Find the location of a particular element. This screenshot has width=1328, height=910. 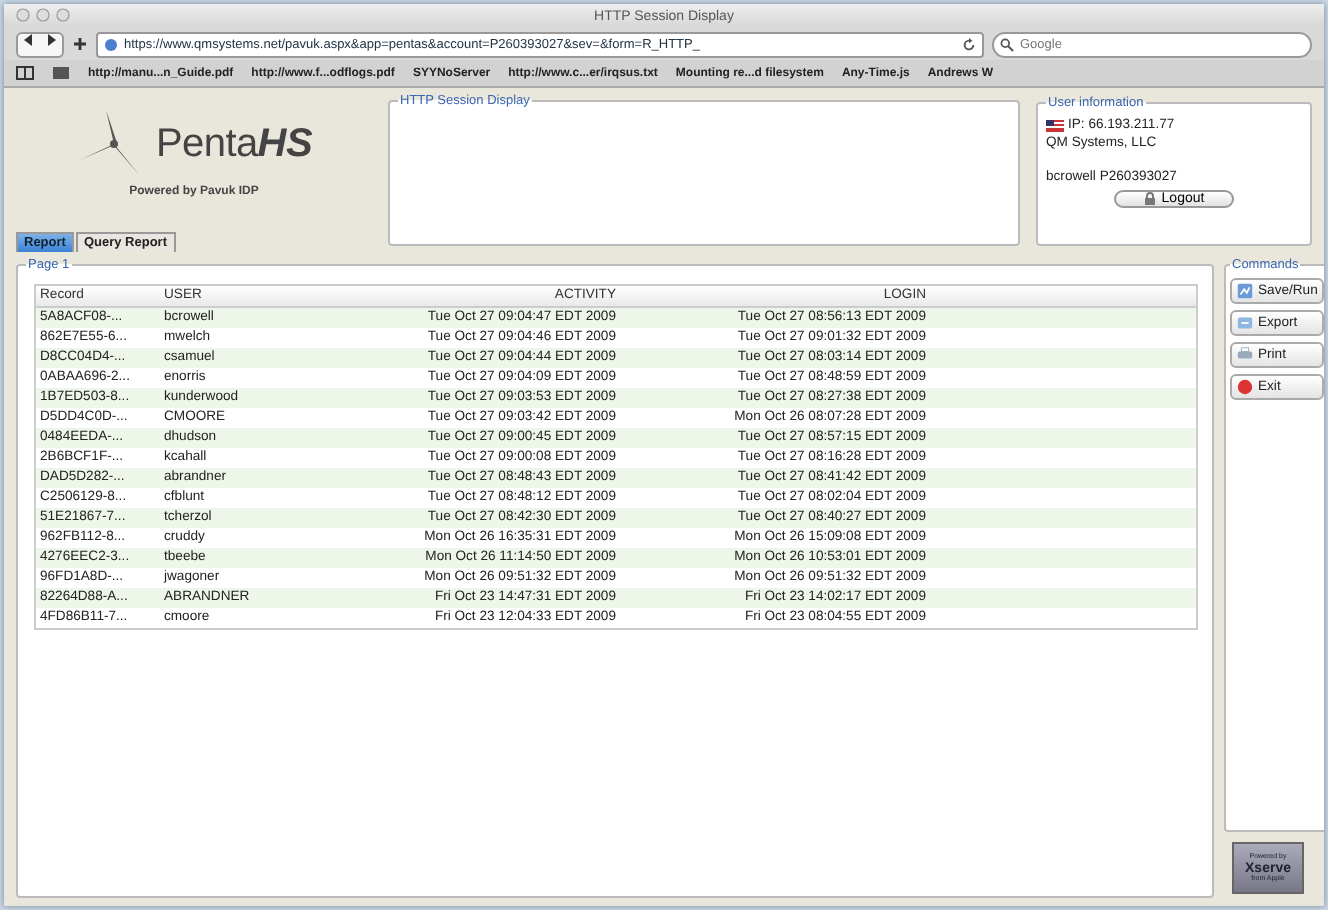

back-arrow-icon is located at coordinates (29, 39).